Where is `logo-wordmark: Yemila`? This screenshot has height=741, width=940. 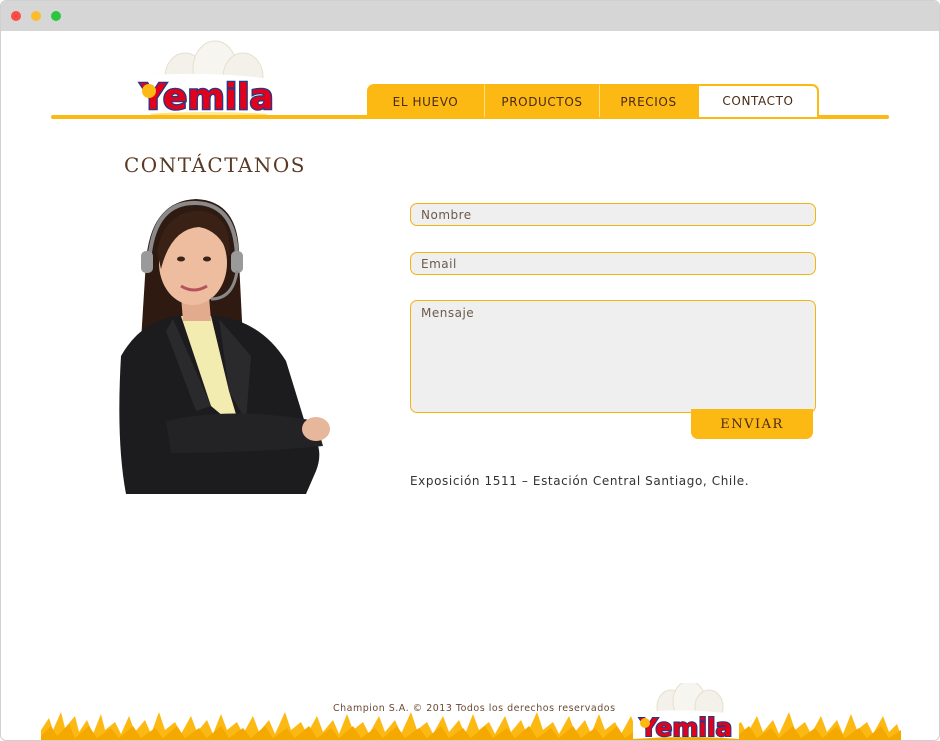
logo-wordmark: Yemila is located at coordinates (206, 97).